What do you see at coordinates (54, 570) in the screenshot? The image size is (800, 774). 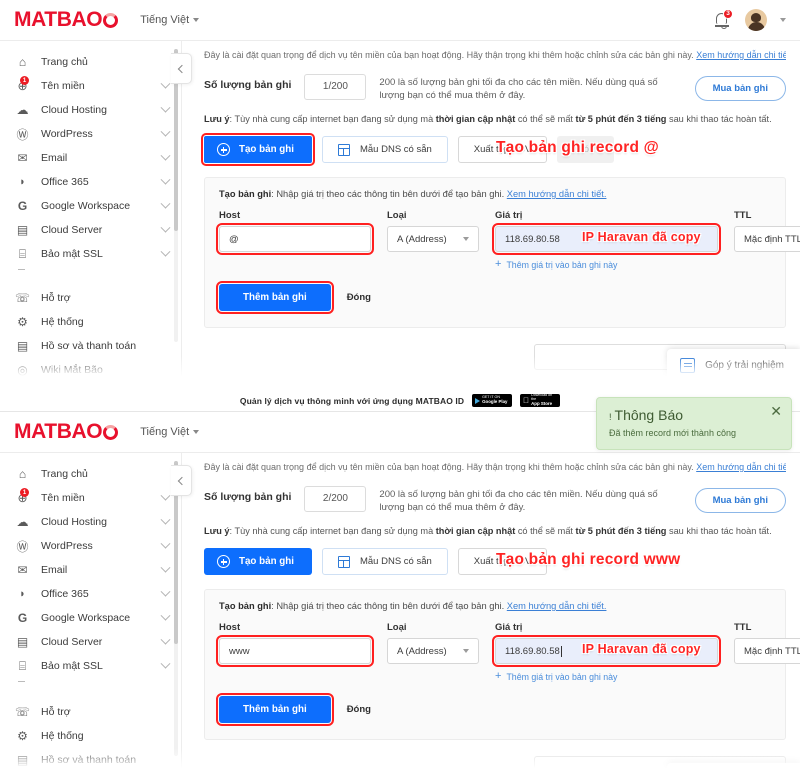 I see `sidebar-item-label: Email` at bounding box center [54, 570].